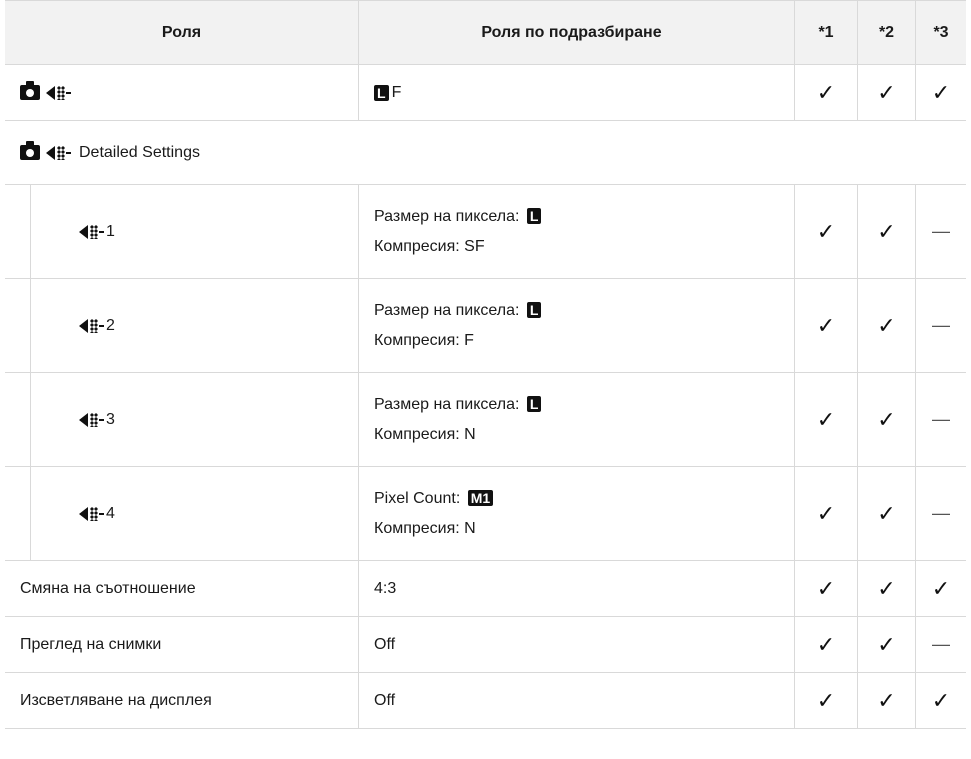 Image resolution: width=971 pixels, height=759 pixels. I want to click on header-col-3: *3, so click(940, 32).